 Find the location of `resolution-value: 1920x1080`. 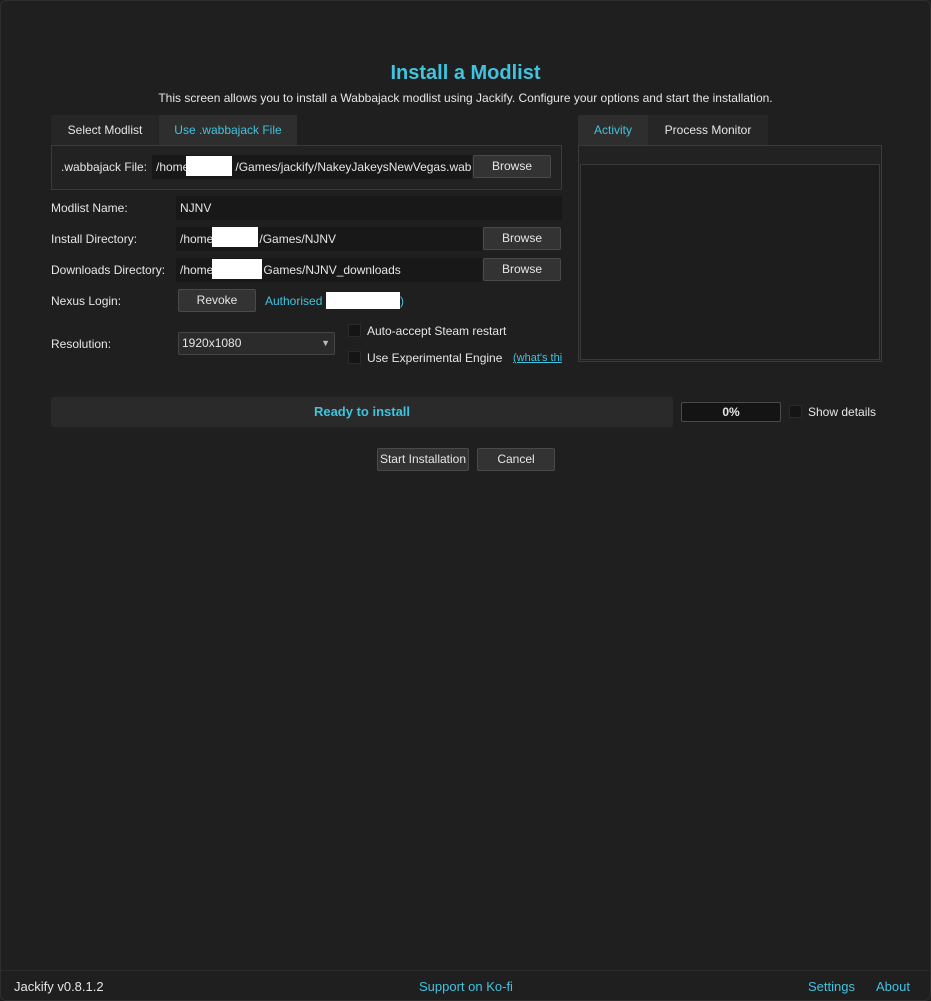

resolution-value: 1920x1080 is located at coordinates (212, 343).